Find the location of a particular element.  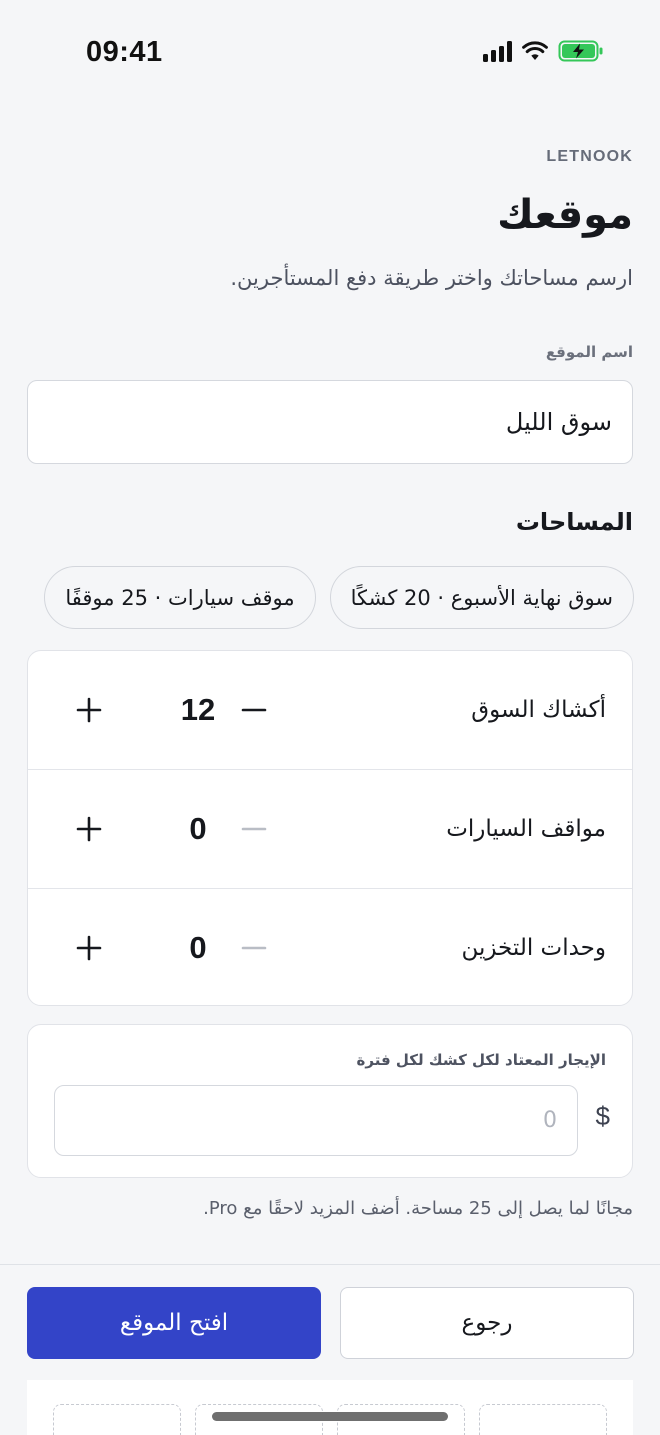

page-subtitle: ارسم مساحاتك واختر طريقة دفع المستأجرين. is located at coordinates (431, 278).